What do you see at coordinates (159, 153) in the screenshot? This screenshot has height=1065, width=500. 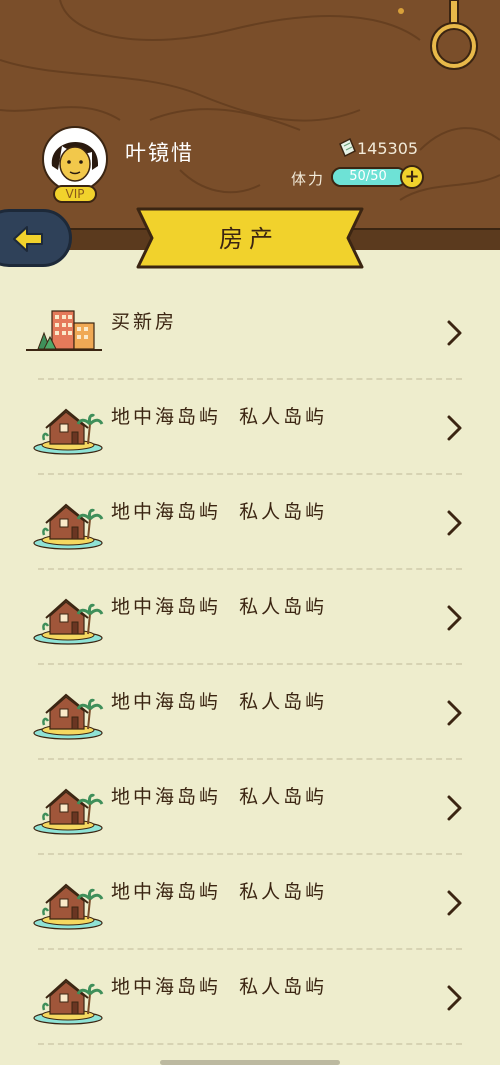 I see `player-name: 叶镜惜` at bounding box center [159, 153].